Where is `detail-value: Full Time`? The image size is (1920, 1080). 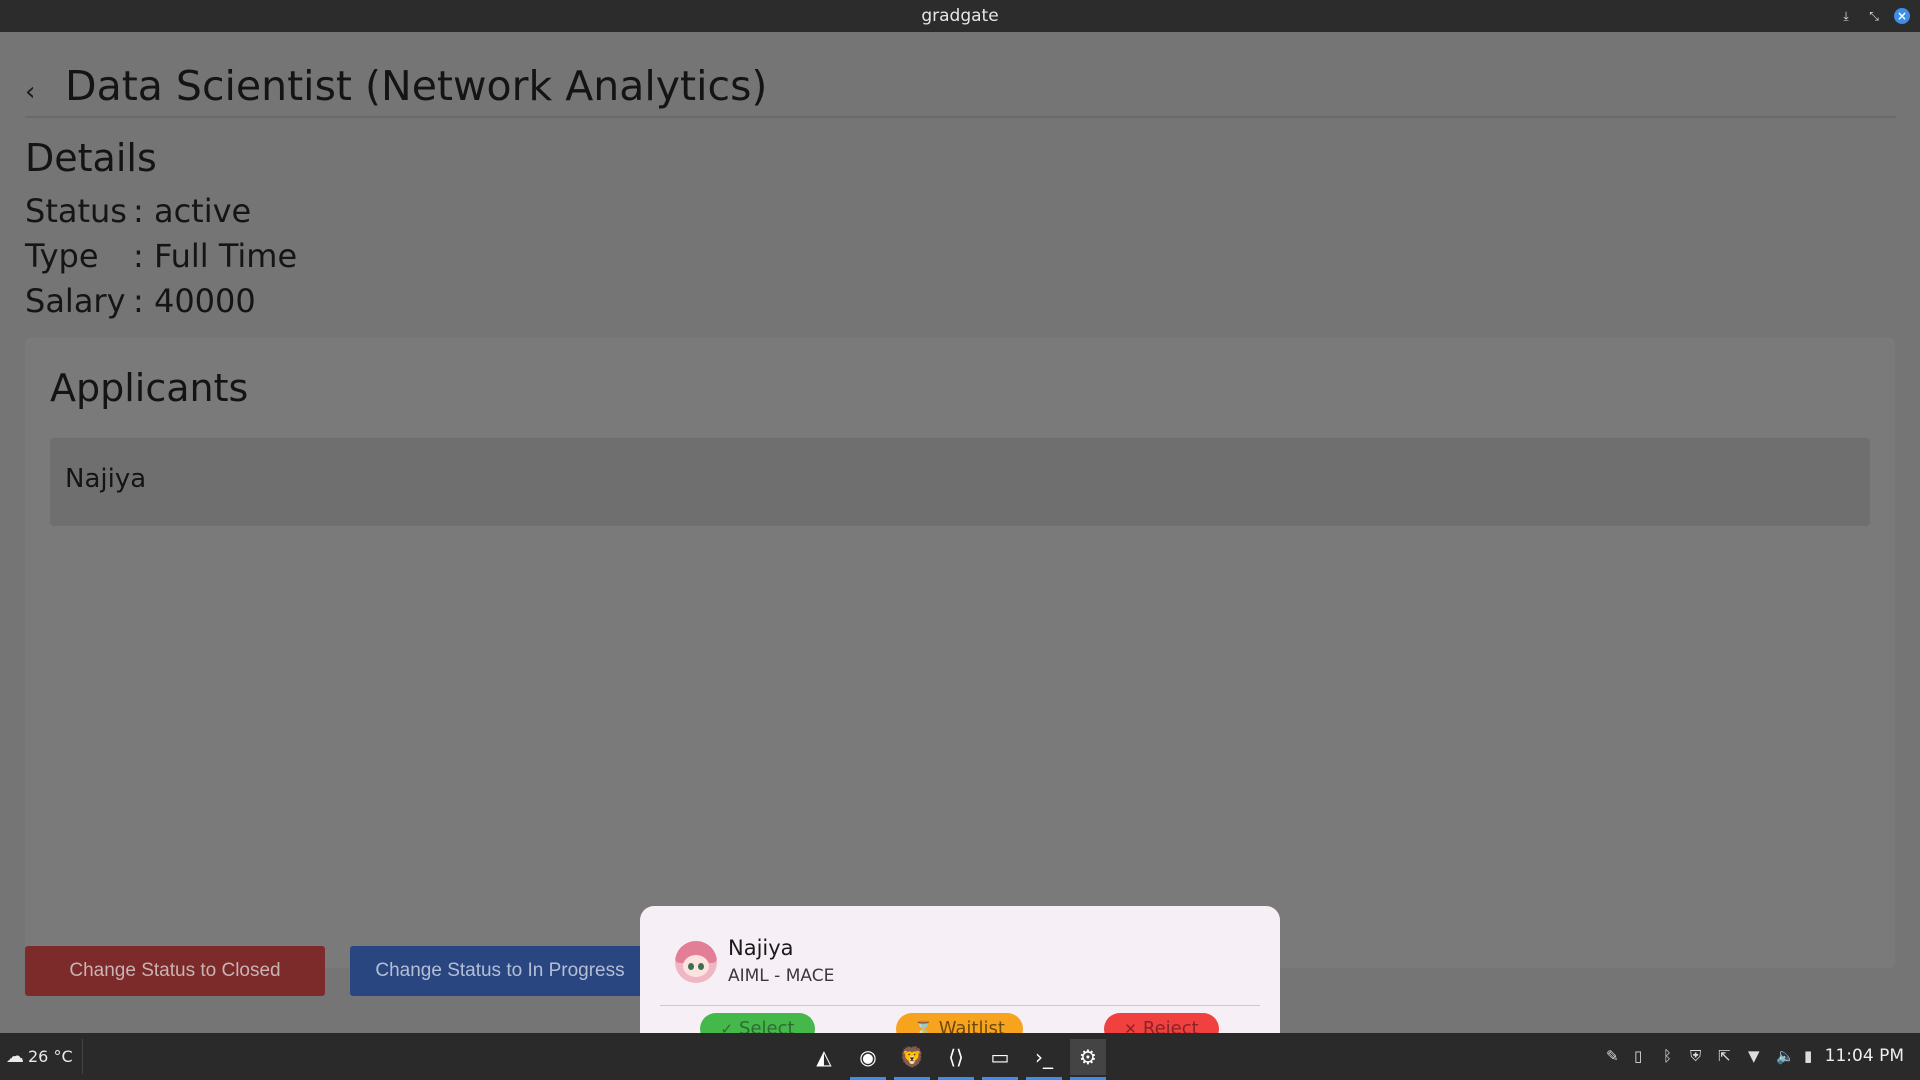 detail-value: Full Time is located at coordinates (225, 256).